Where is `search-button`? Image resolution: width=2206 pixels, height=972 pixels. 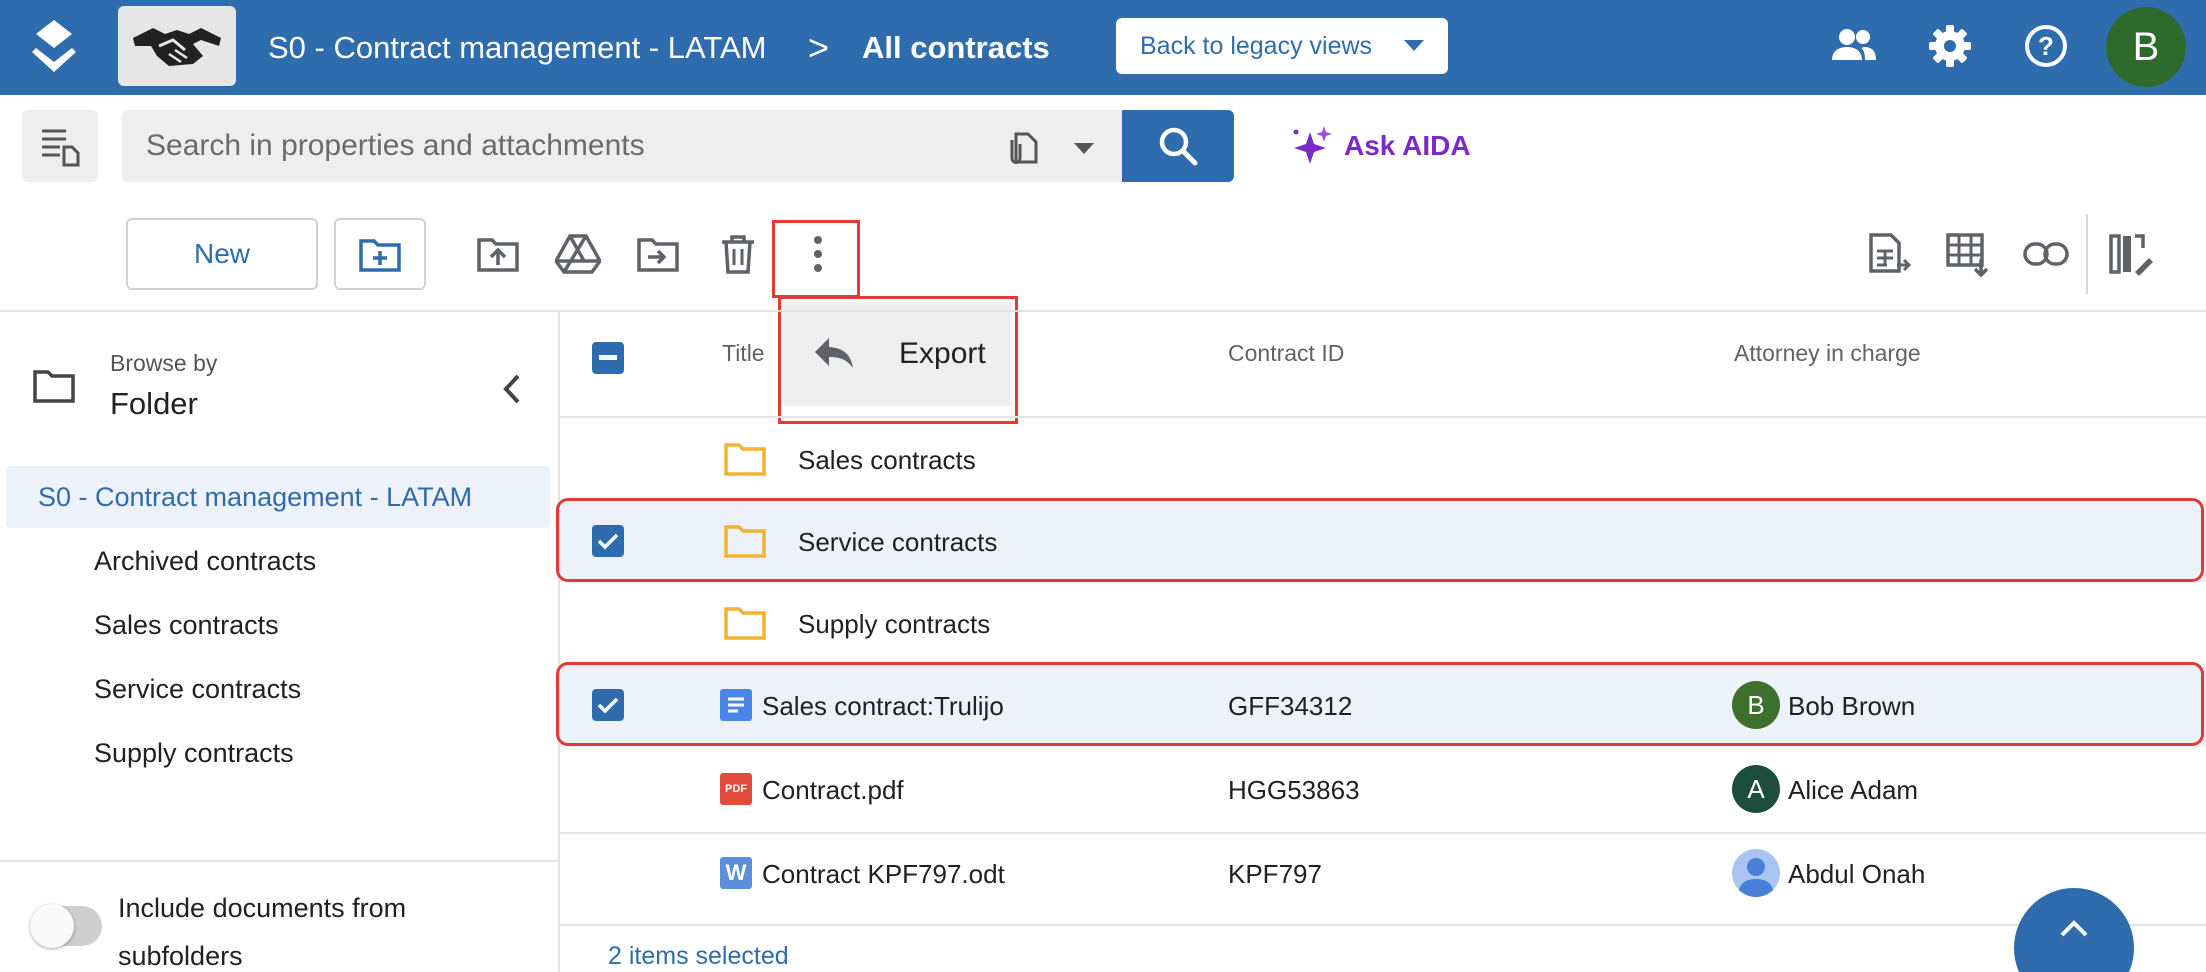
search-button is located at coordinates (1178, 146).